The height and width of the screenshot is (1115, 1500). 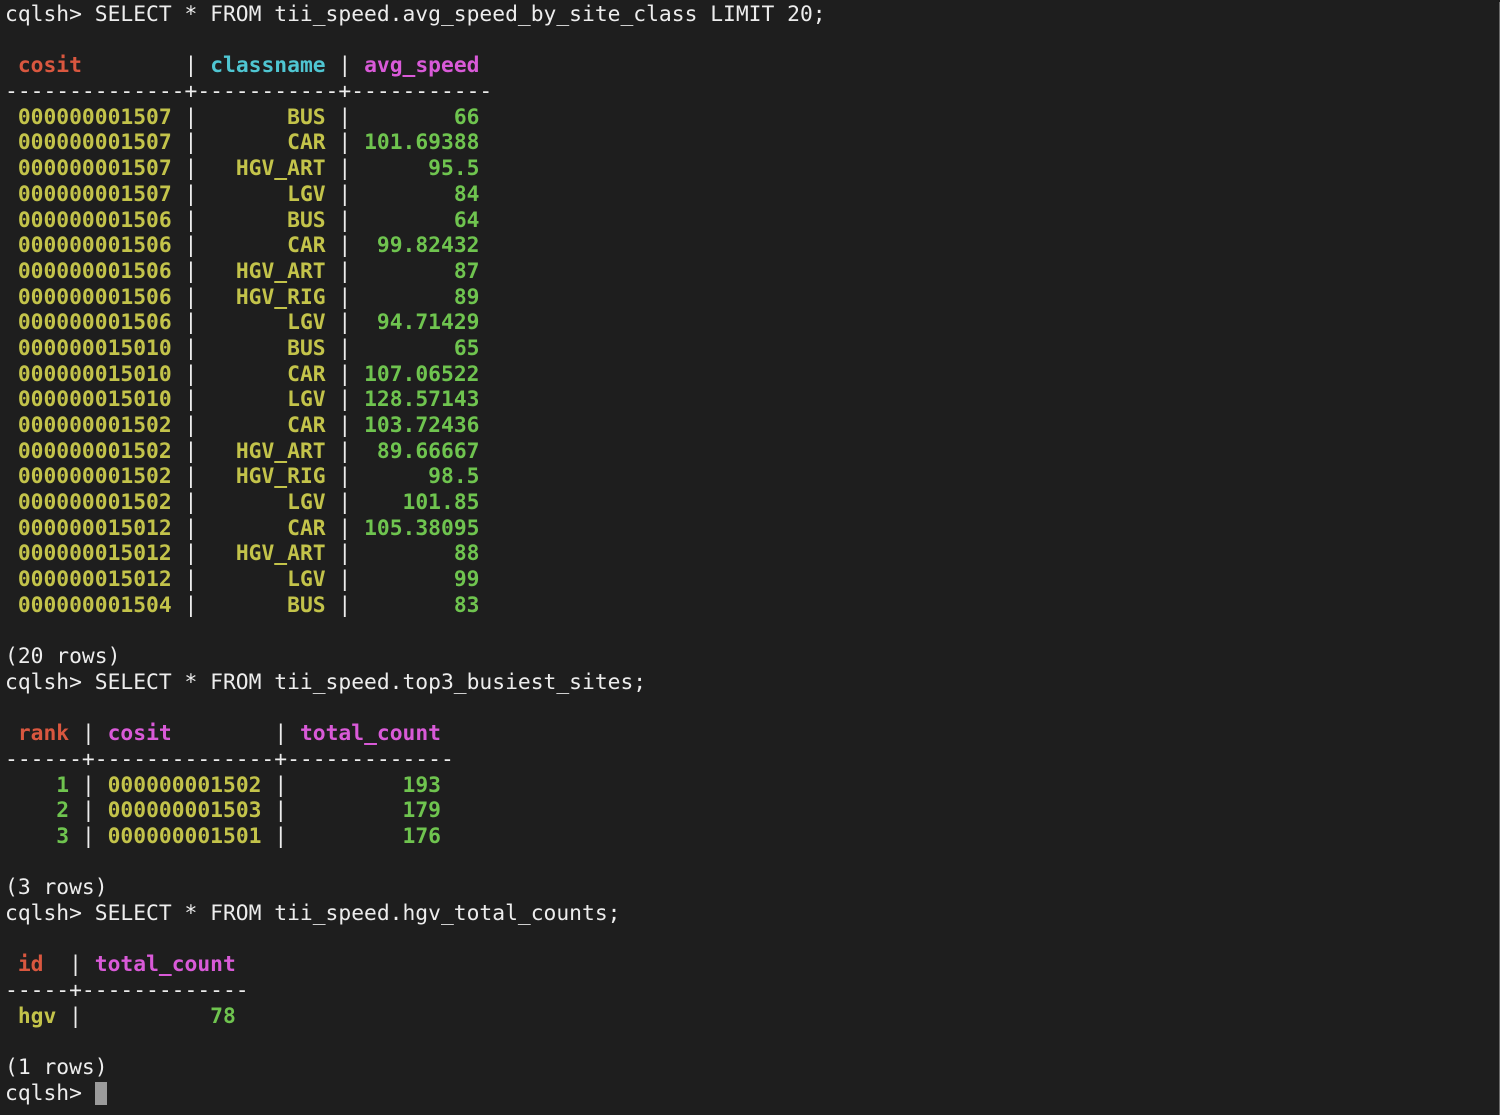 I want to click on row-count: (20 rows), so click(x=752, y=657).